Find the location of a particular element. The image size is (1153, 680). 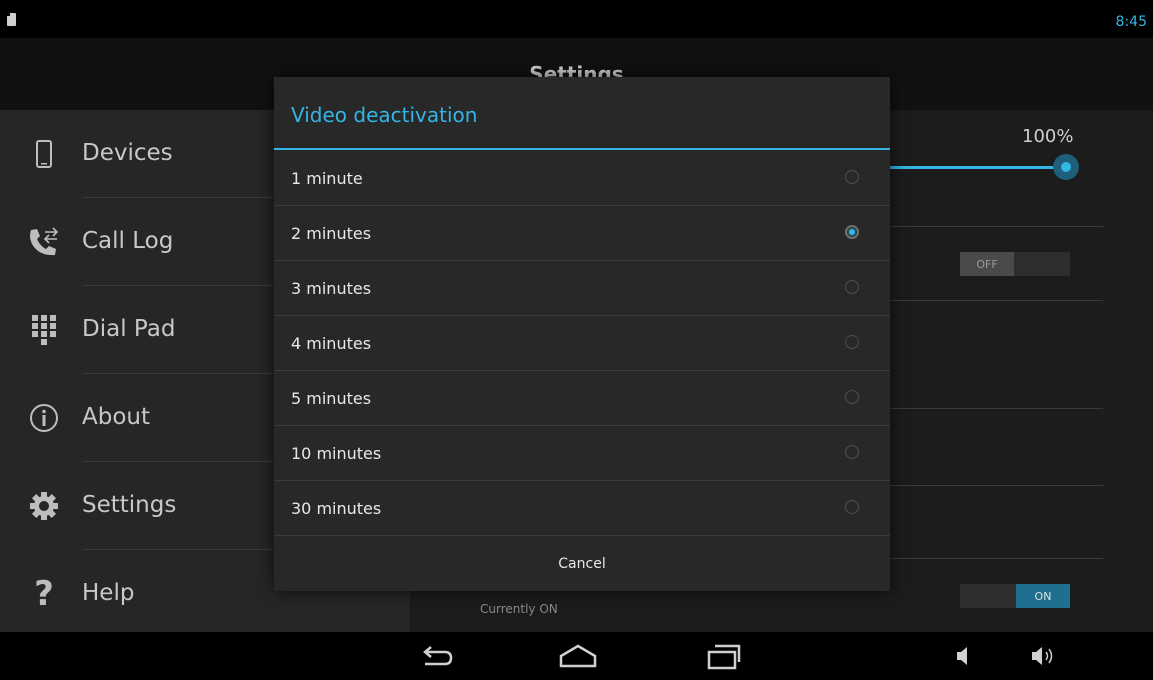

gear-icon is located at coordinates (44, 506).